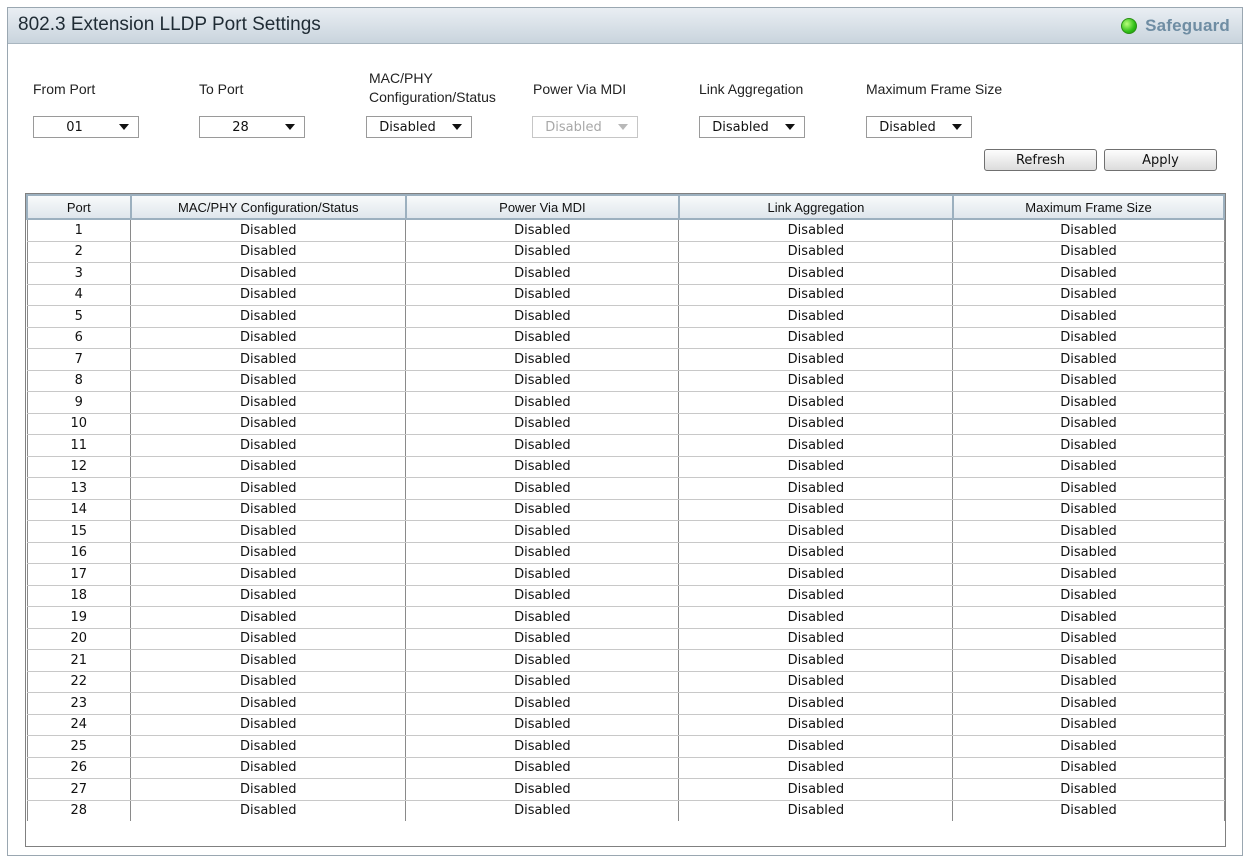 Image resolution: width=1250 pixels, height=861 pixels. Describe the element at coordinates (252, 127) in the screenshot. I see `to-port-select: 28` at that location.